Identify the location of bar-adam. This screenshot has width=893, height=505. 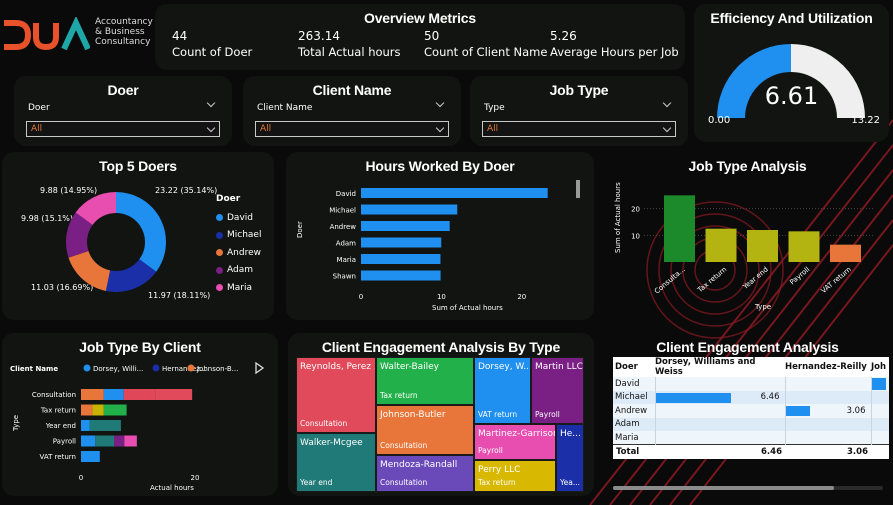
(401, 242).